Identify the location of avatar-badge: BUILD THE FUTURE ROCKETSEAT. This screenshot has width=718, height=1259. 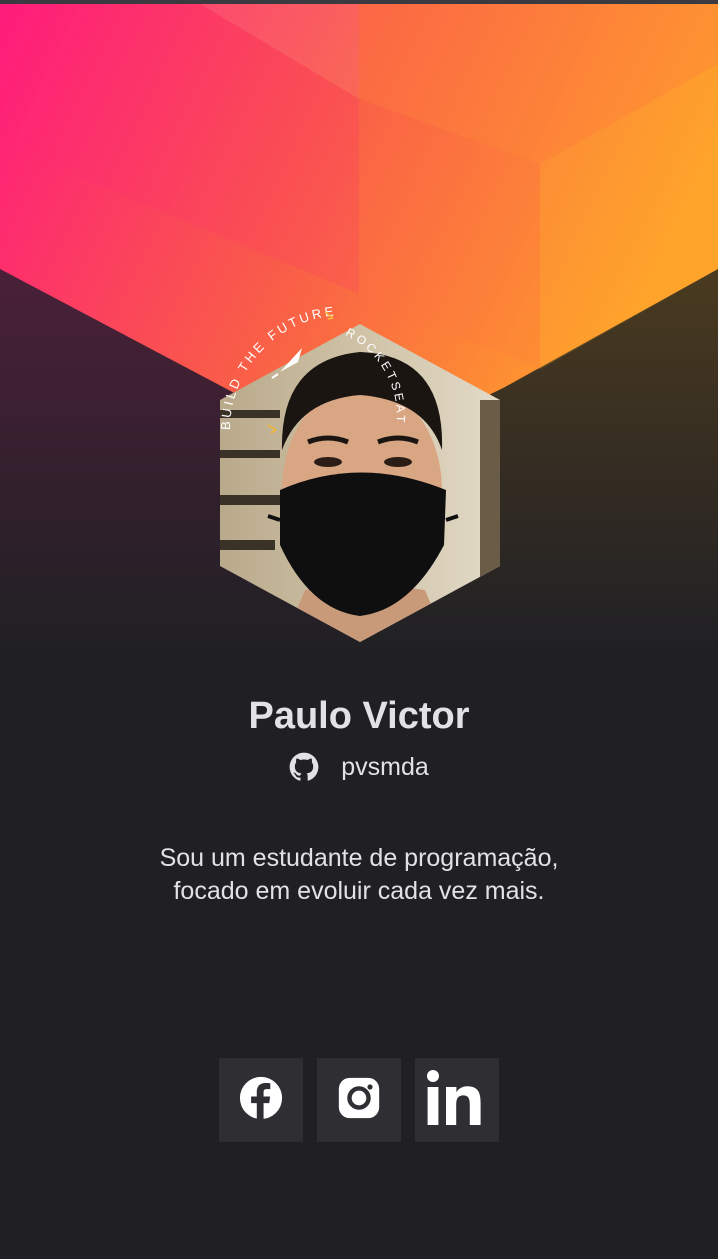
(360, 470).